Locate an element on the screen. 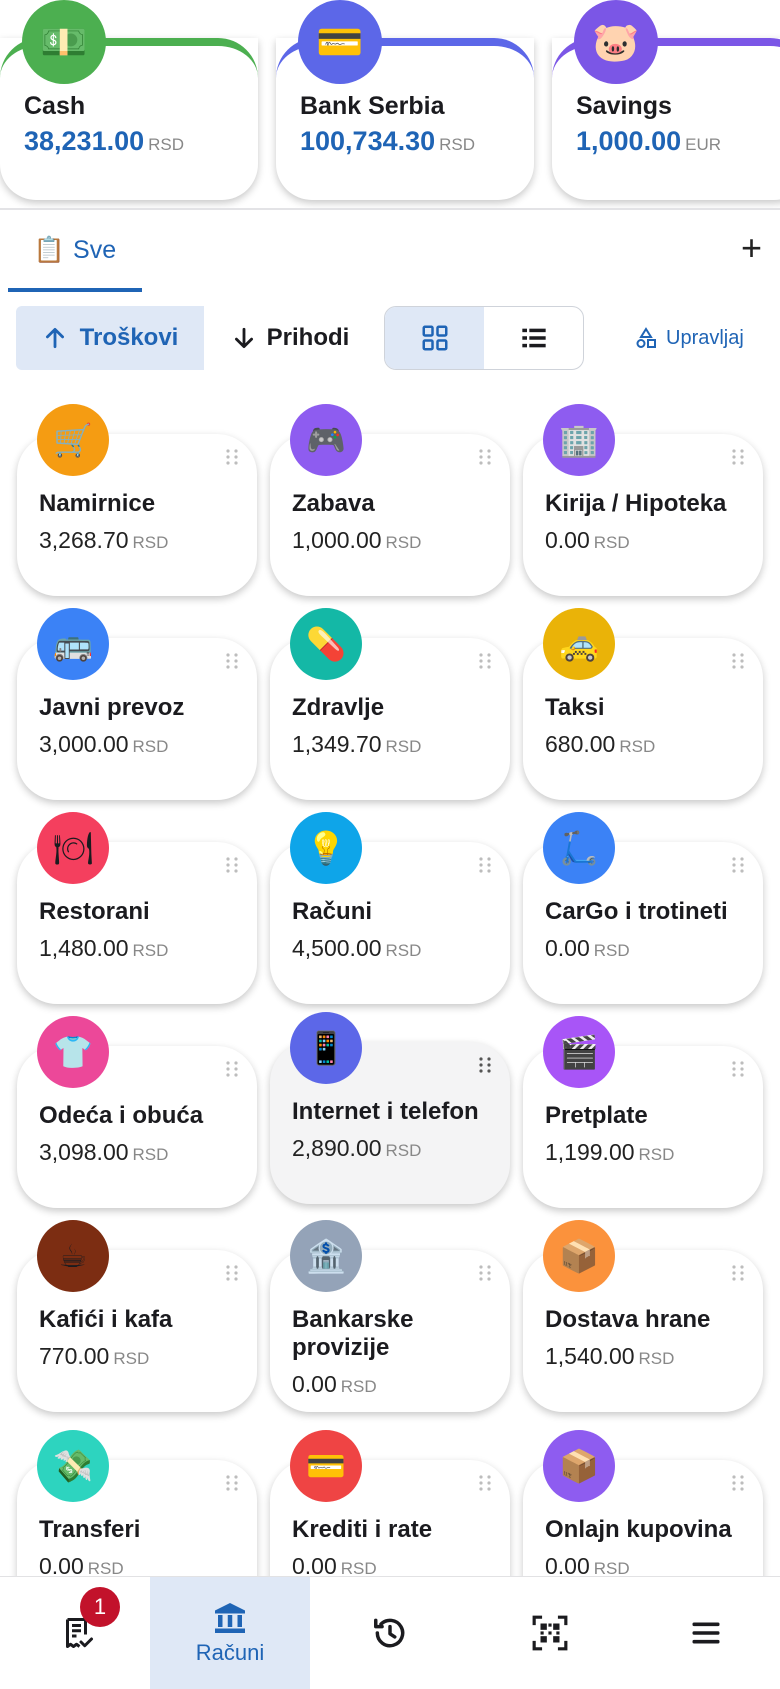 This screenshot has width=780, height=1689. package-icon: 📦 is located at coordinates (579, 1256).